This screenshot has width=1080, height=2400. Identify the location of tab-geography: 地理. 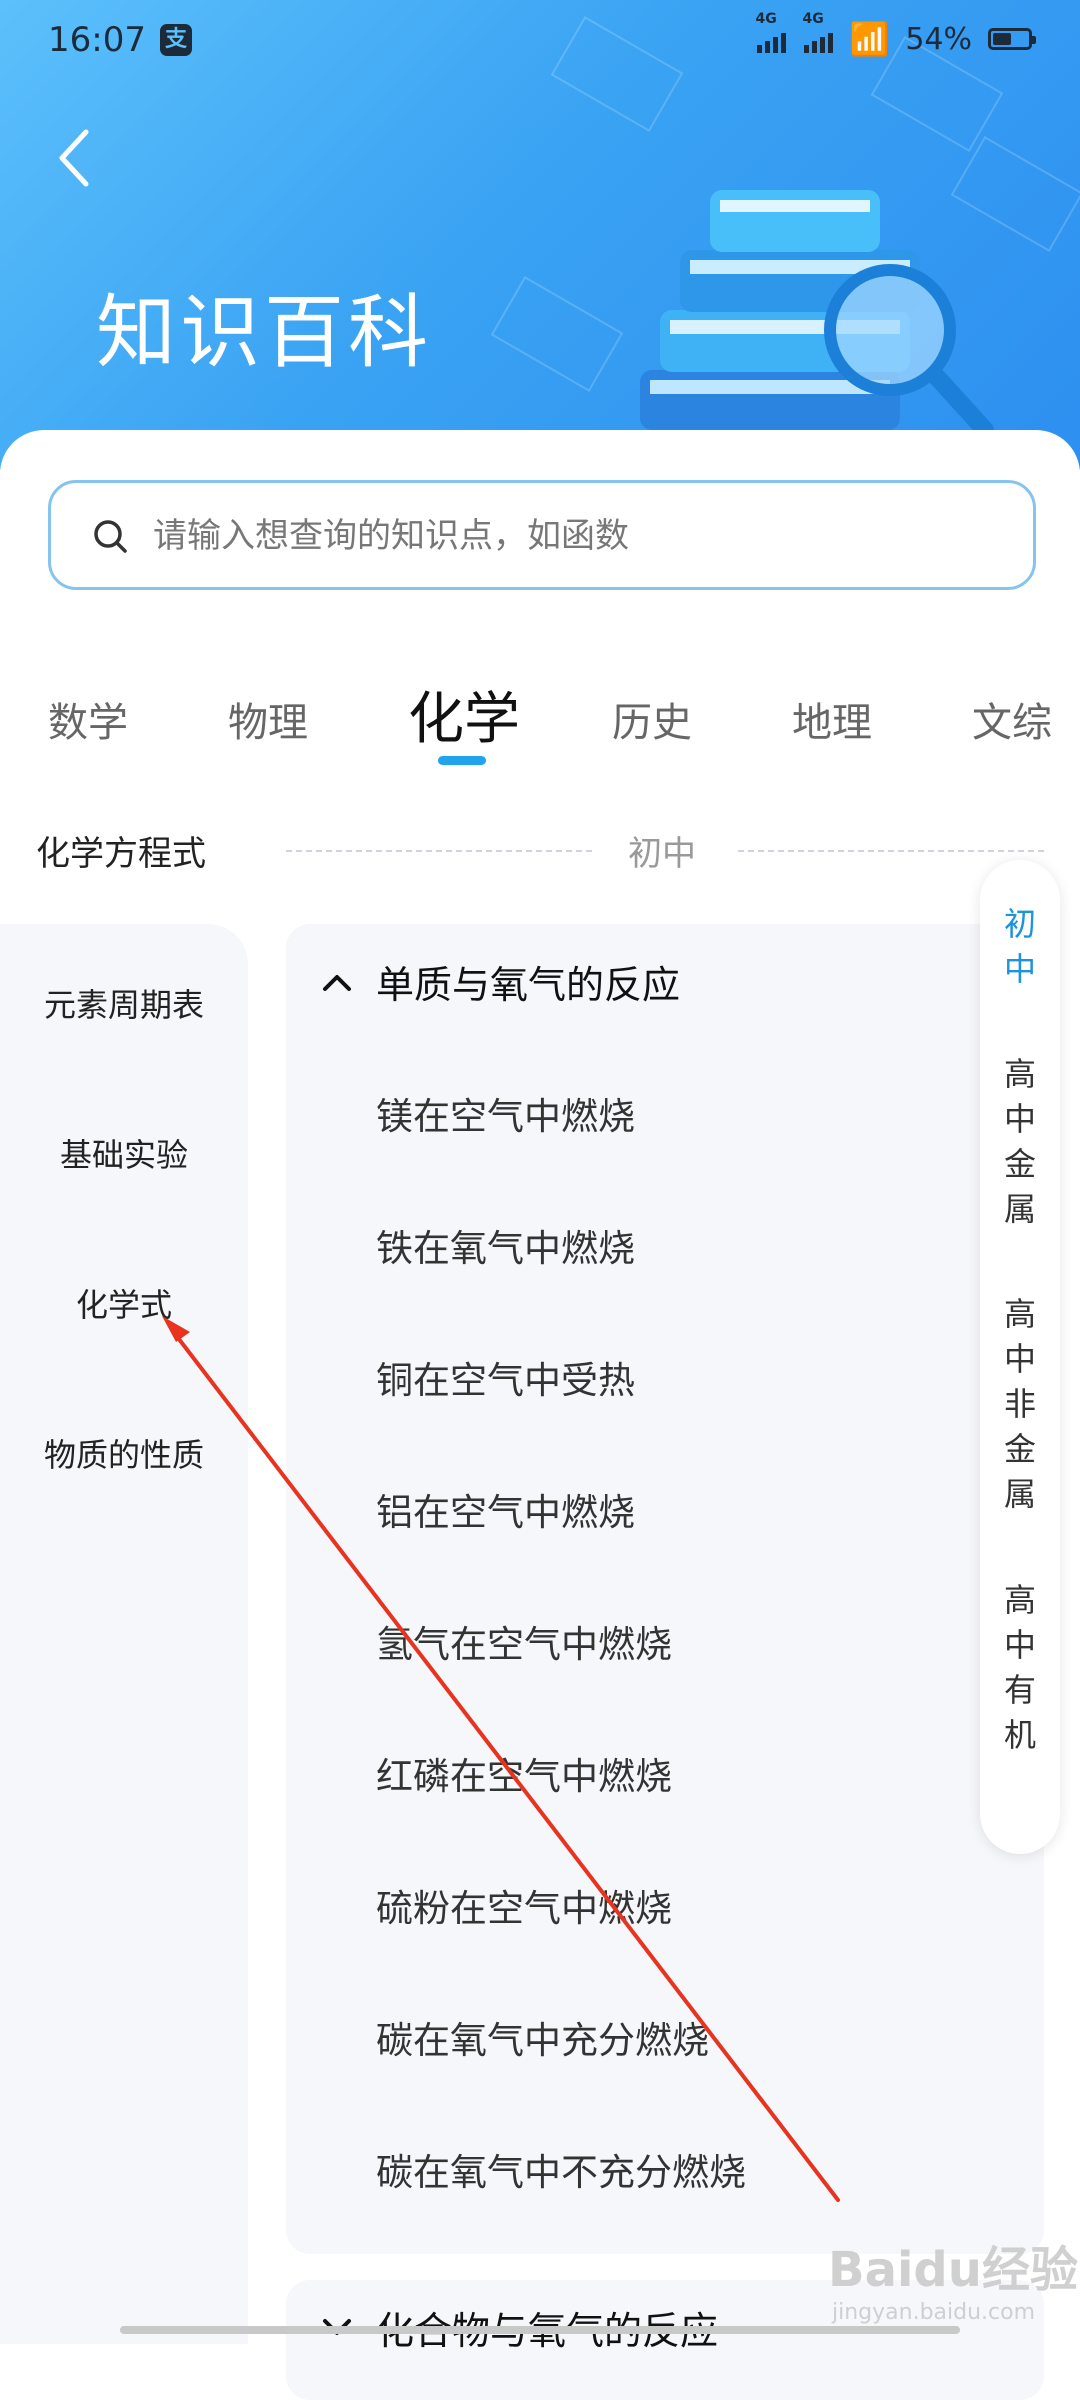
(832, 719).